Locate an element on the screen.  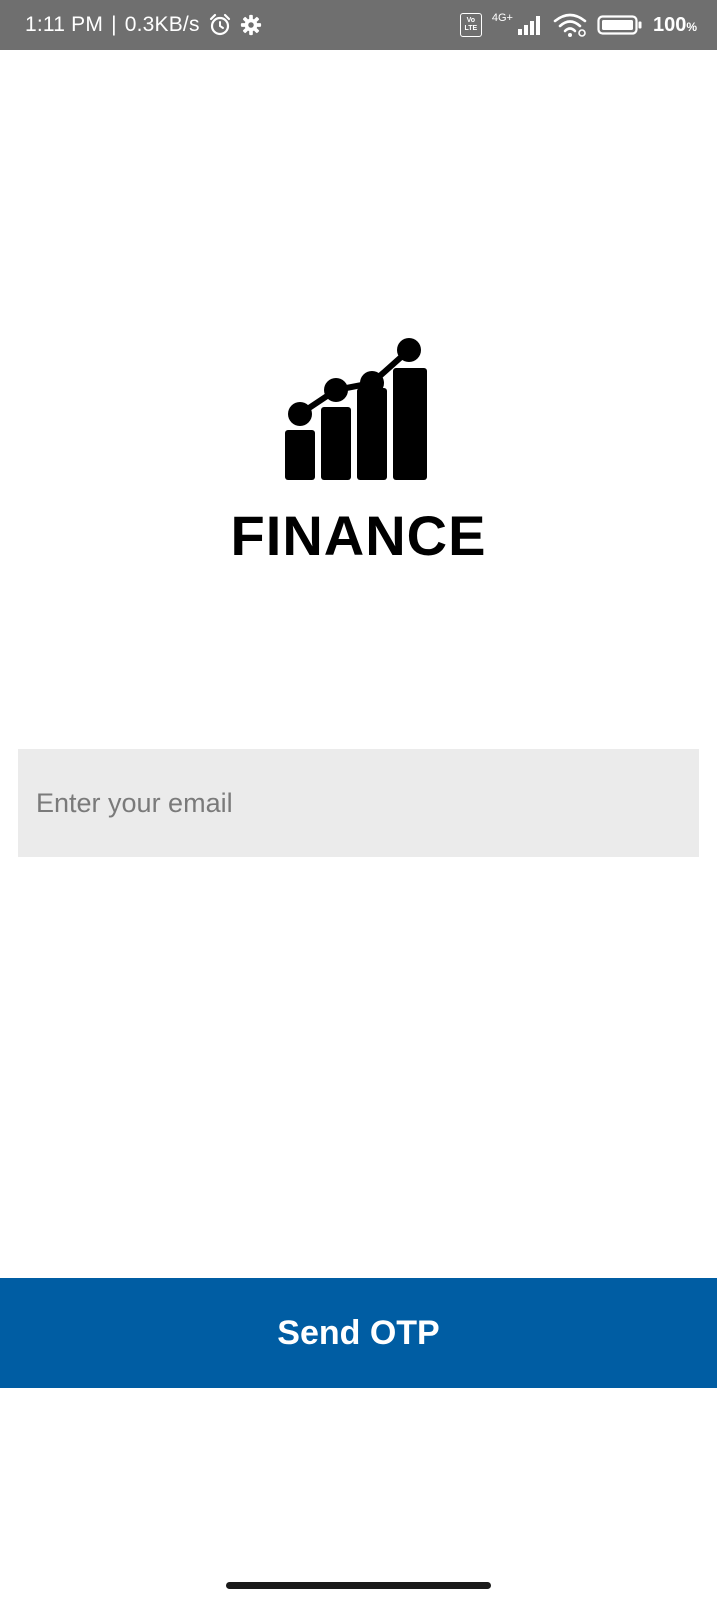
network-type-label: 4G+ is located at coordinates (502, 17).